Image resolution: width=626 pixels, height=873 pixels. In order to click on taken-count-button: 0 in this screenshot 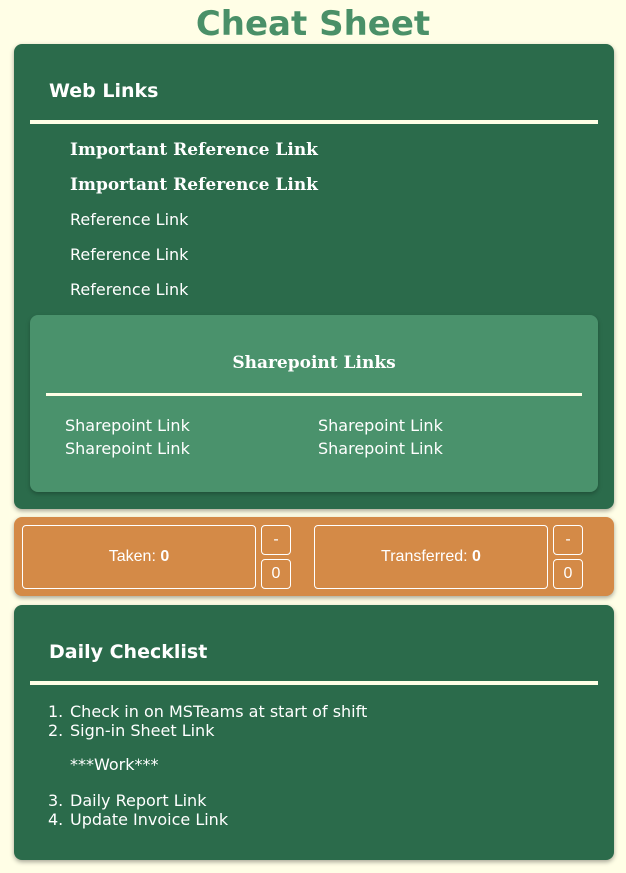, I will do `click(276, 574)`.